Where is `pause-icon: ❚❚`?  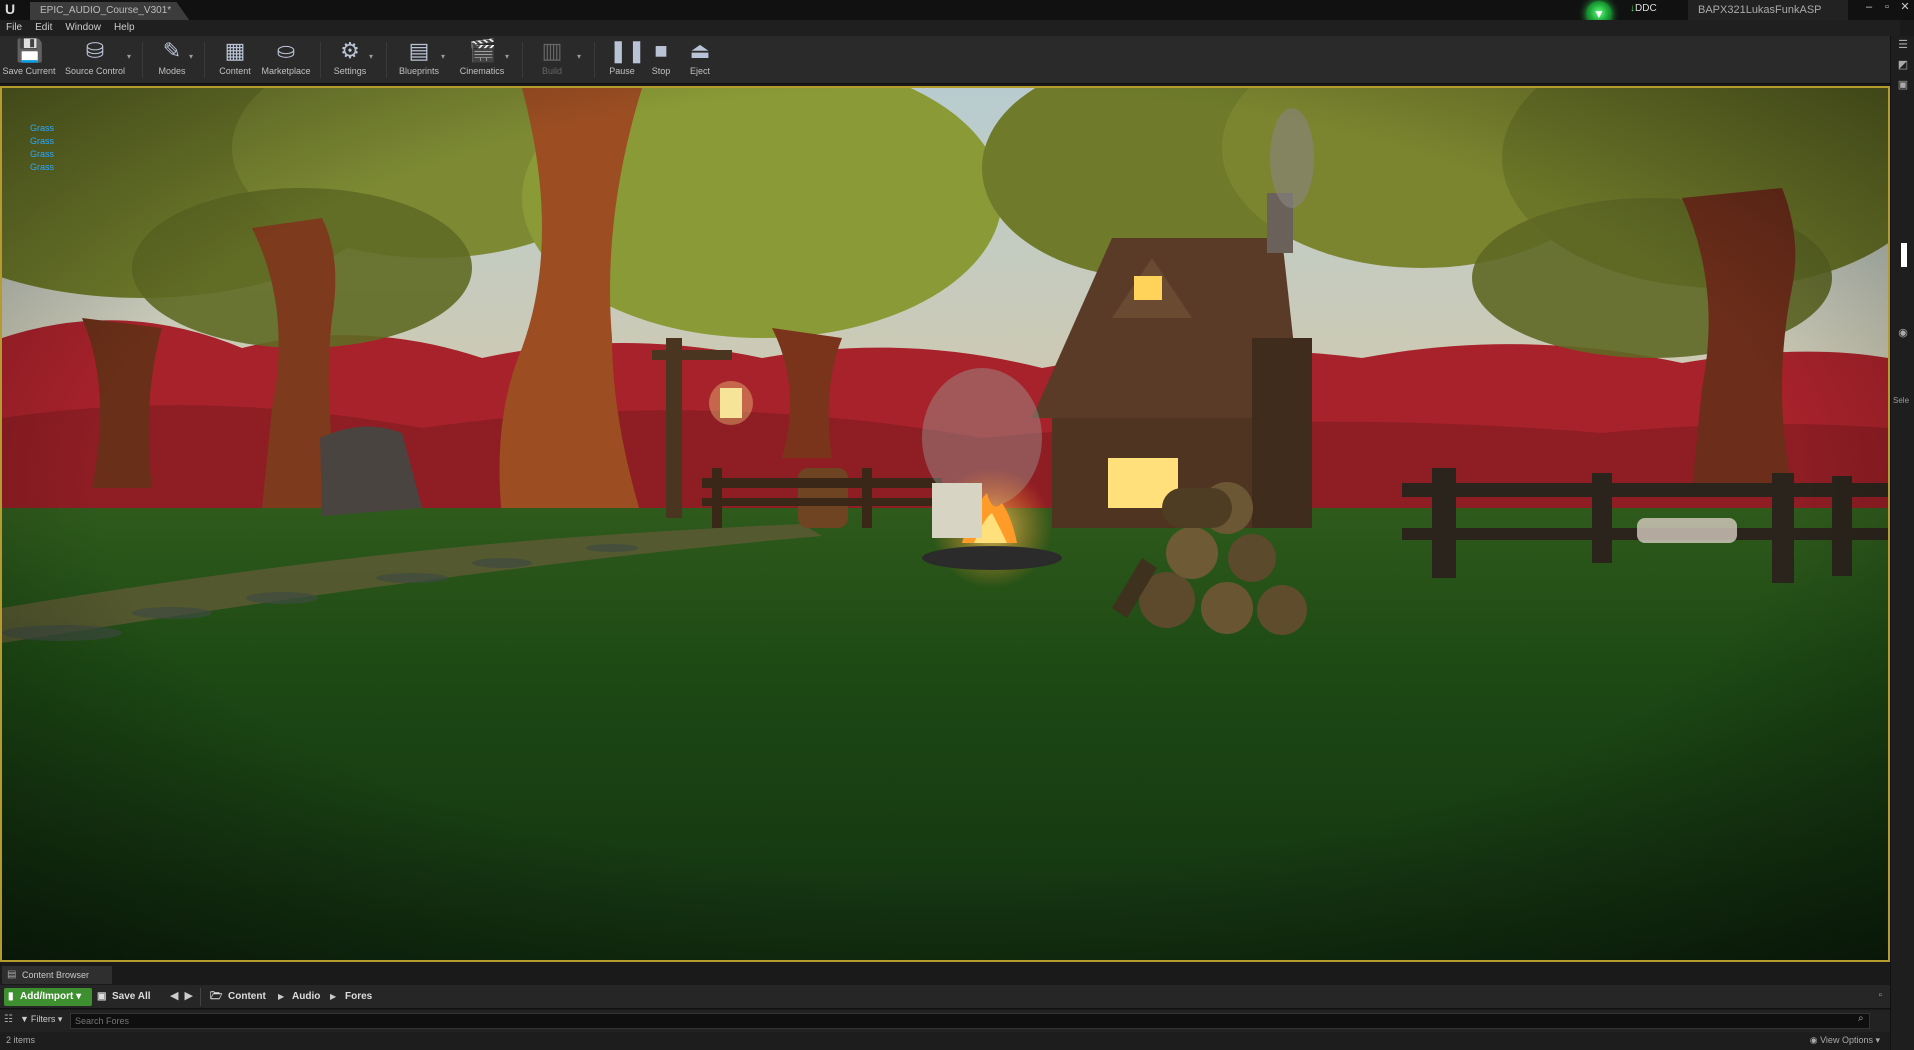 pause-icon: ❚❚ is located at coordinates (627, 50).